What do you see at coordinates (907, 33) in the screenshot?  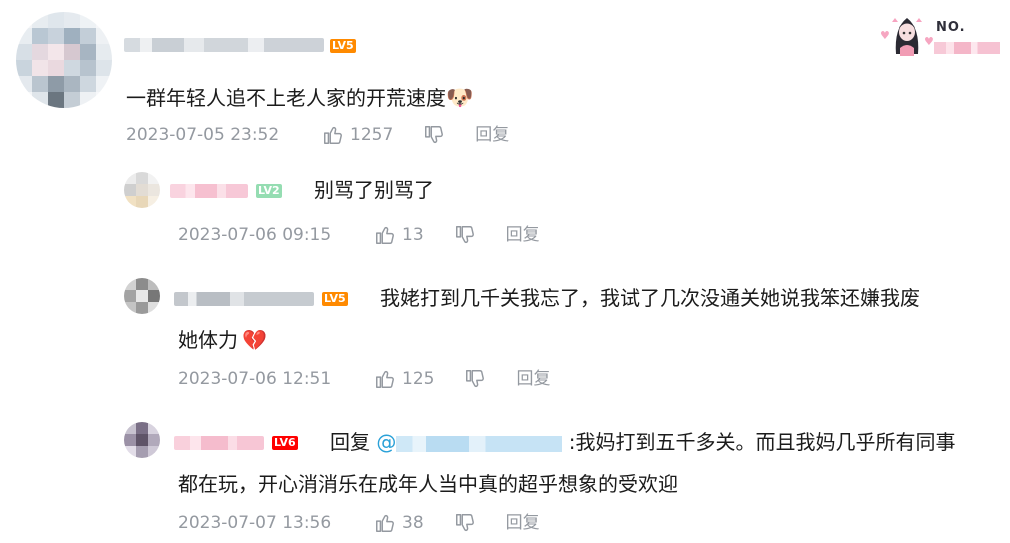 I see `medal-avatar-icon` at bounding box center [907, 33].